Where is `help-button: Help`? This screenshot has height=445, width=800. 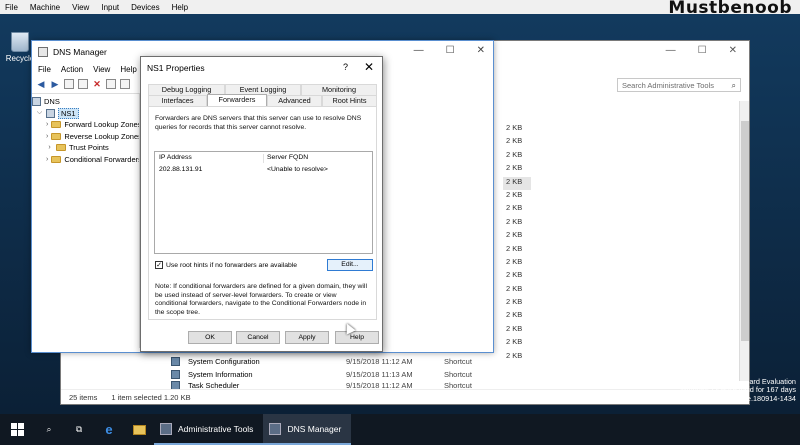 help-button: Help is located at coordinates (357, 337).